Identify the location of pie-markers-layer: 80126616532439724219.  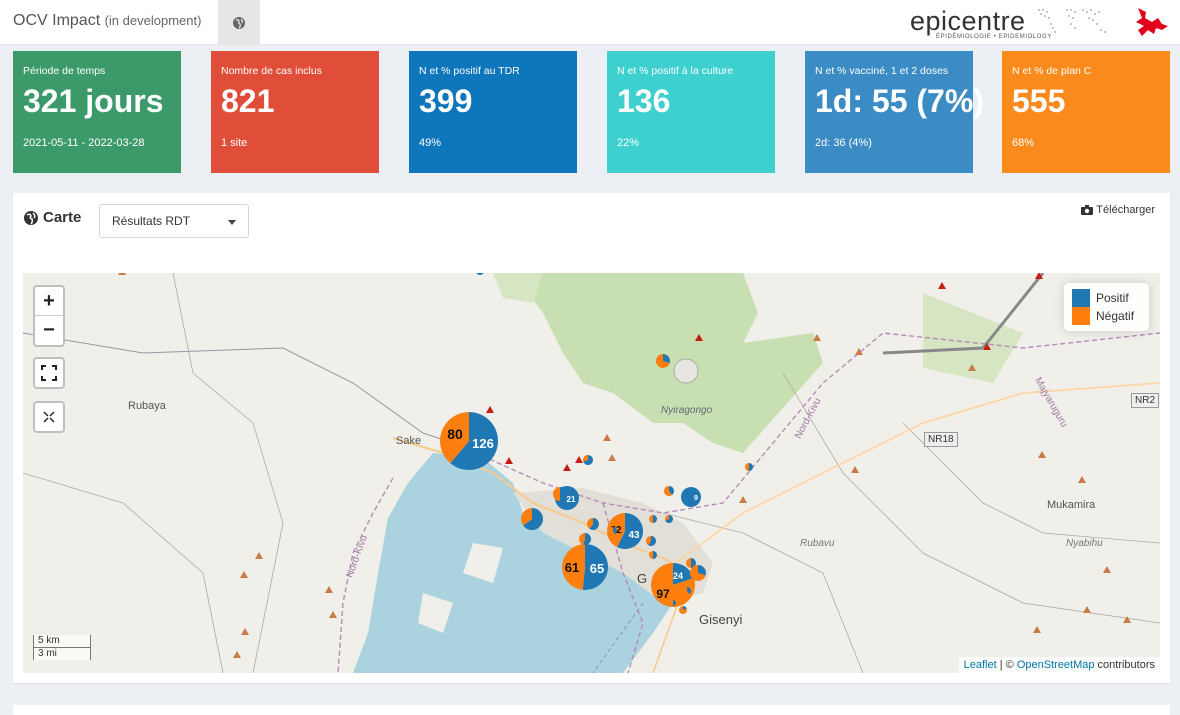
(596, 443).